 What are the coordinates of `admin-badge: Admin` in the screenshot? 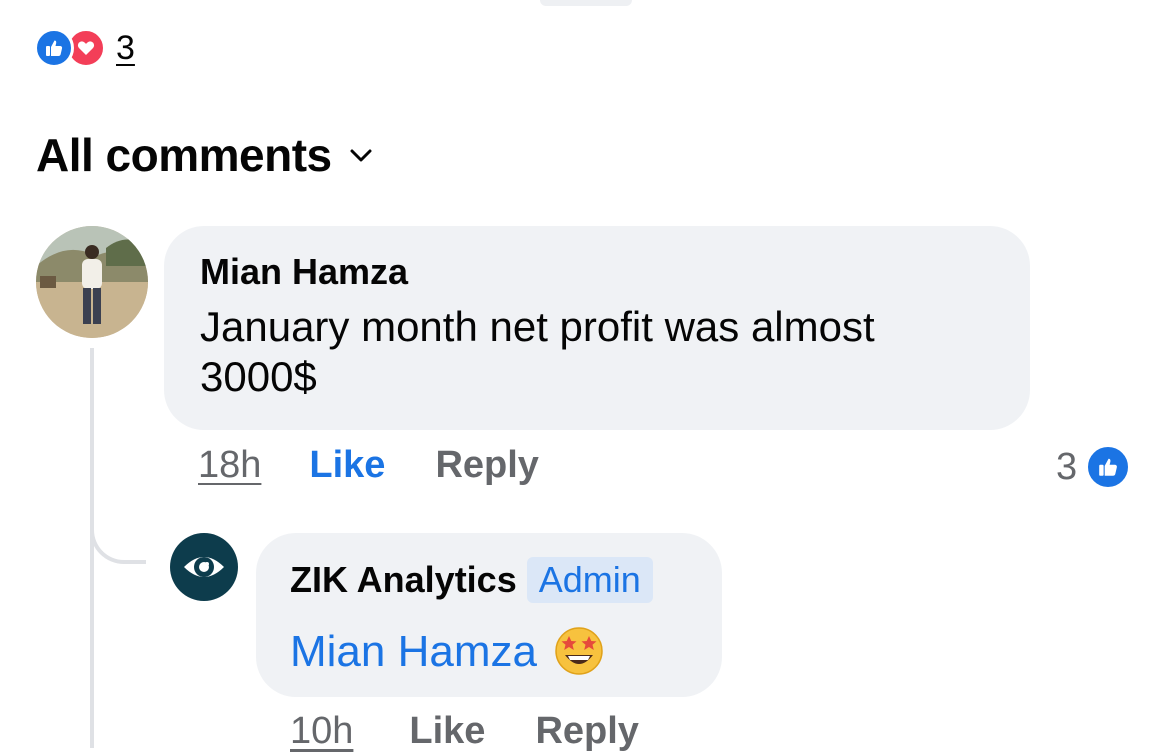 It's located at (589, 580).